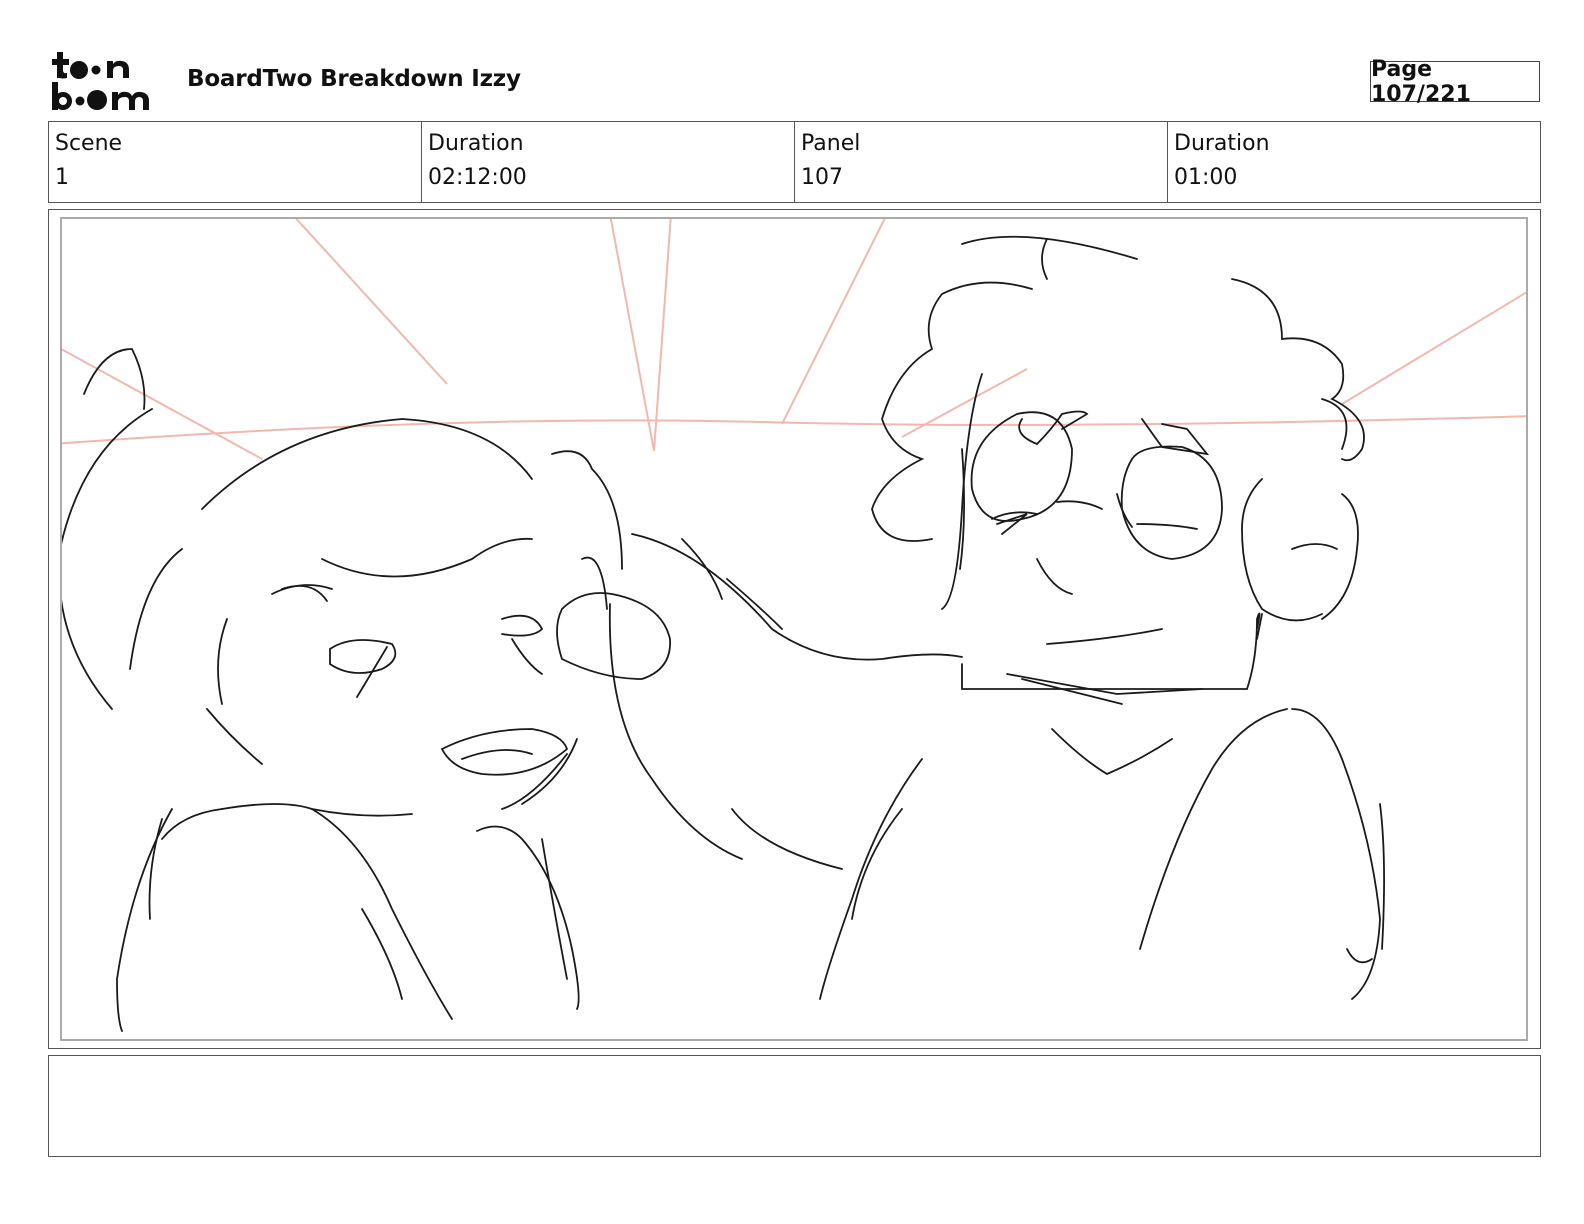 Image resolution: width=1584 pixels, height=1224 pixels. I want to click on document-title: BoardTwo Breakdown Izzy, so click(354, 79).